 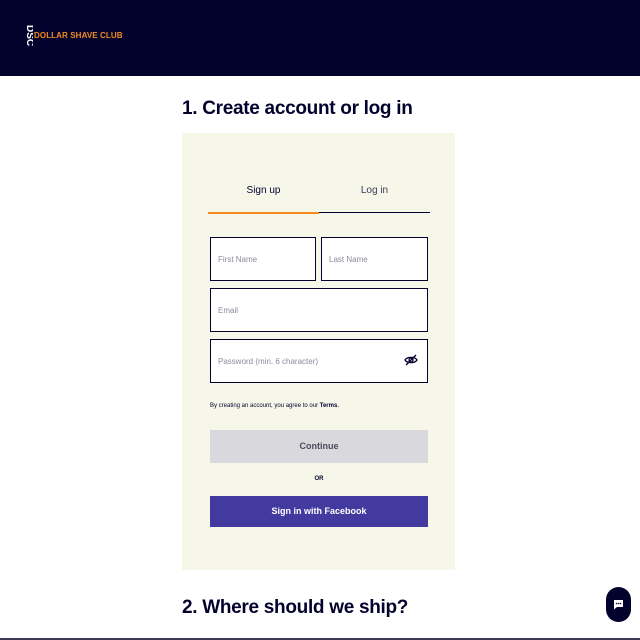 I want to click on facebook-signin-button: Sign in with Facebook, so click(x=319, y=511).